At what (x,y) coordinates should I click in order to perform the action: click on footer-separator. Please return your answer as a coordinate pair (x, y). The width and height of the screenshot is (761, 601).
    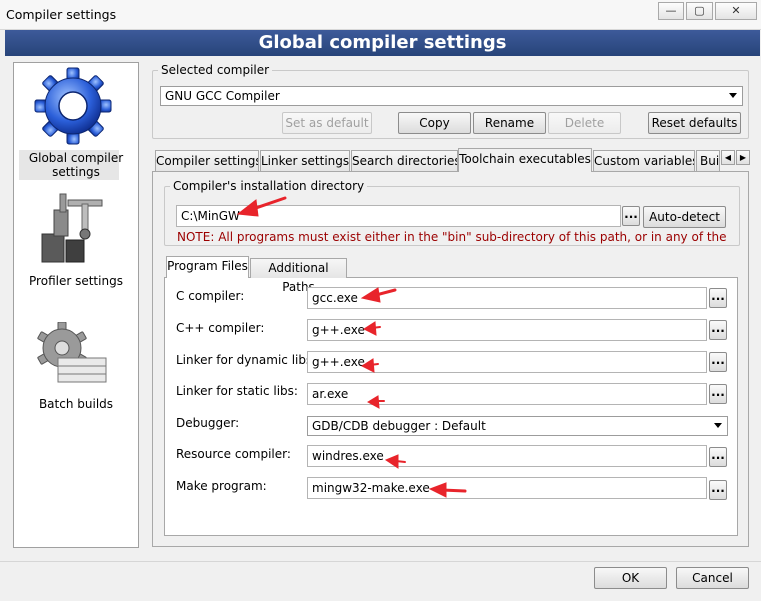
    Looking at the image, I should click on (380, 561).